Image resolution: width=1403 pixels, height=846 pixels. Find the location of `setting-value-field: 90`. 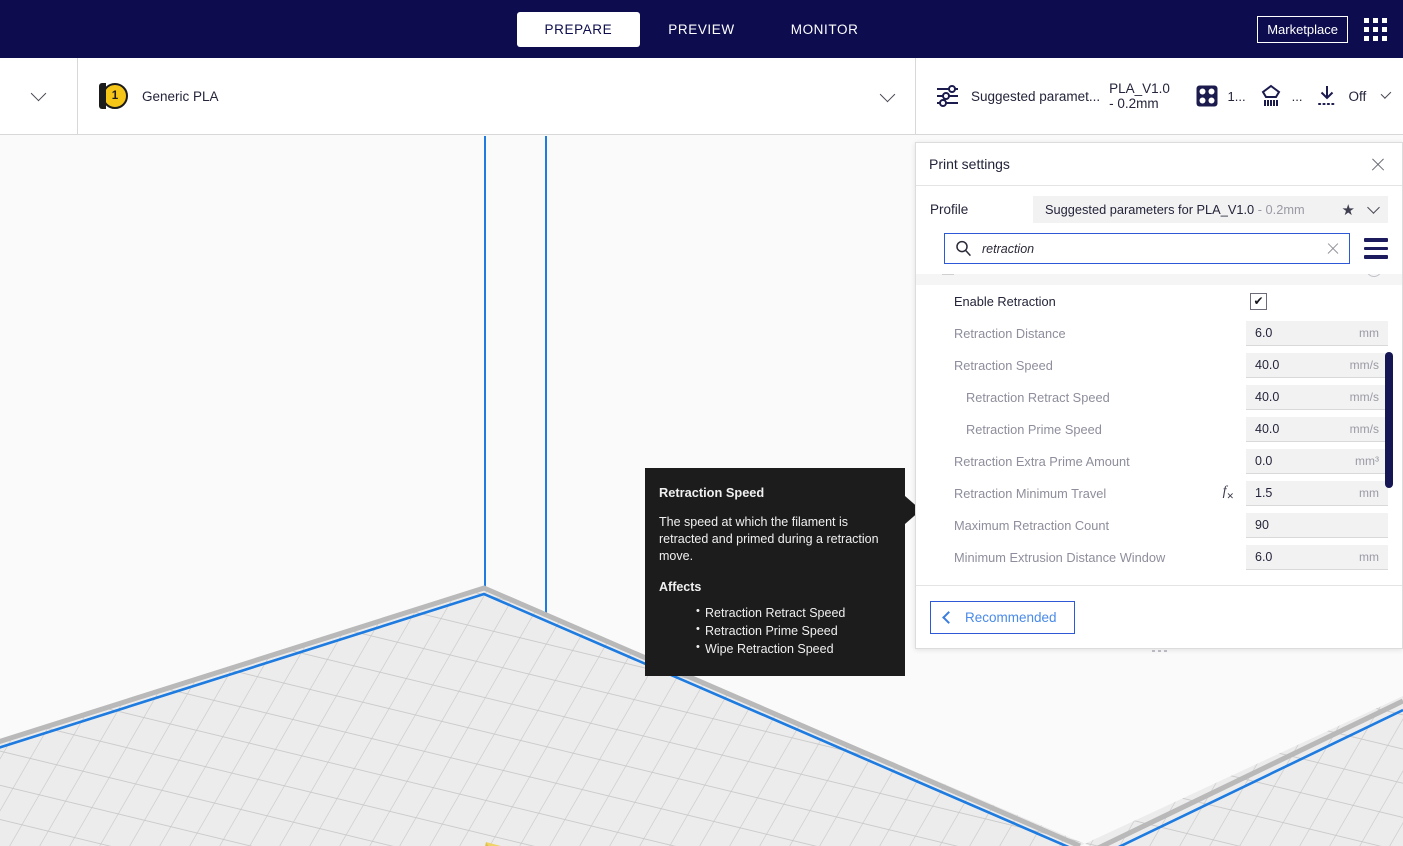

setting-value-field: 90 is located at coordinates (1317, 525).